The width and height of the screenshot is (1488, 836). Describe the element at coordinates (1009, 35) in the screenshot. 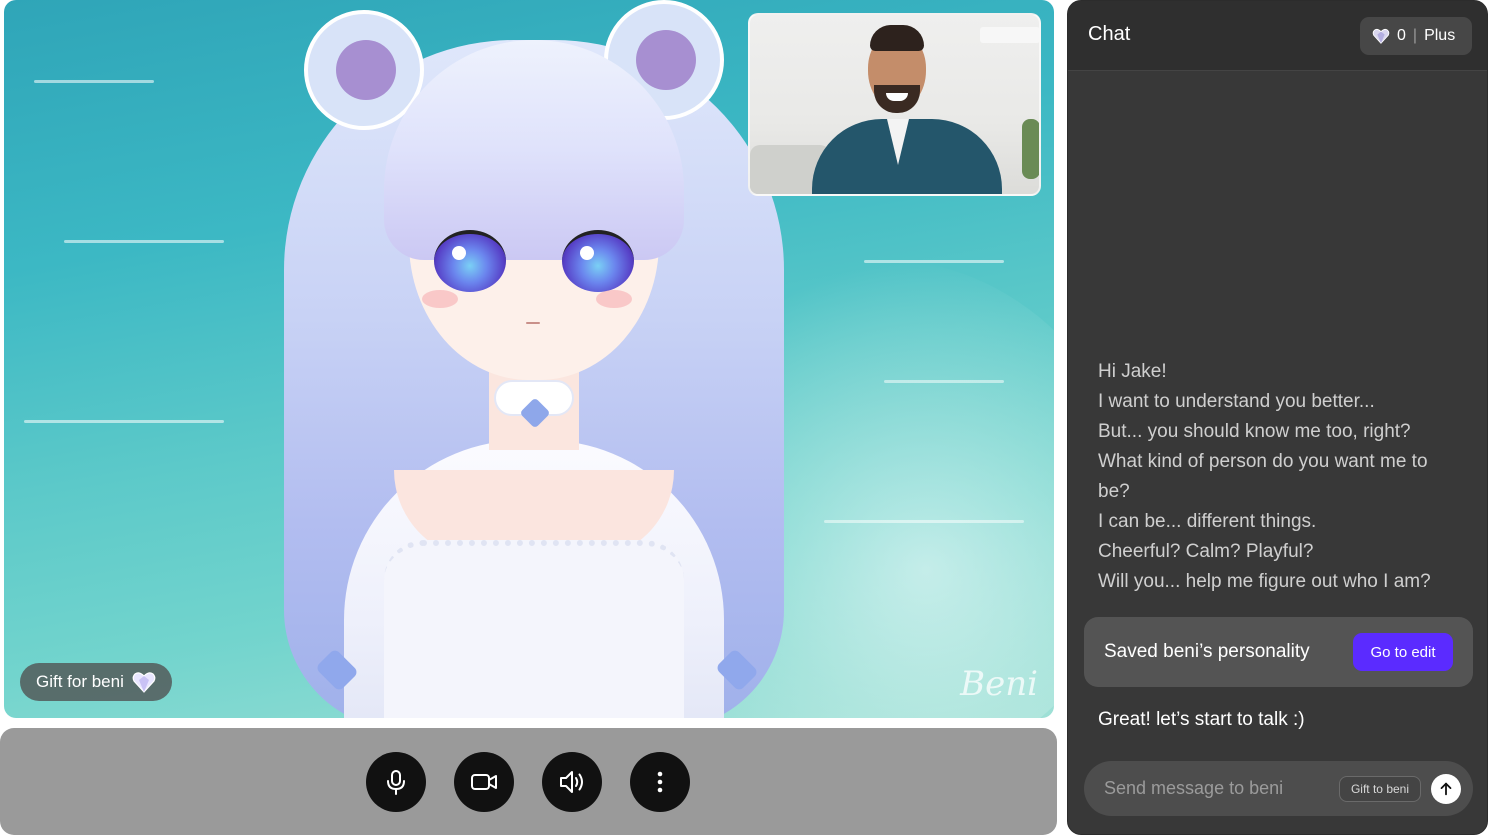

I see `air-conditioner` at that location.